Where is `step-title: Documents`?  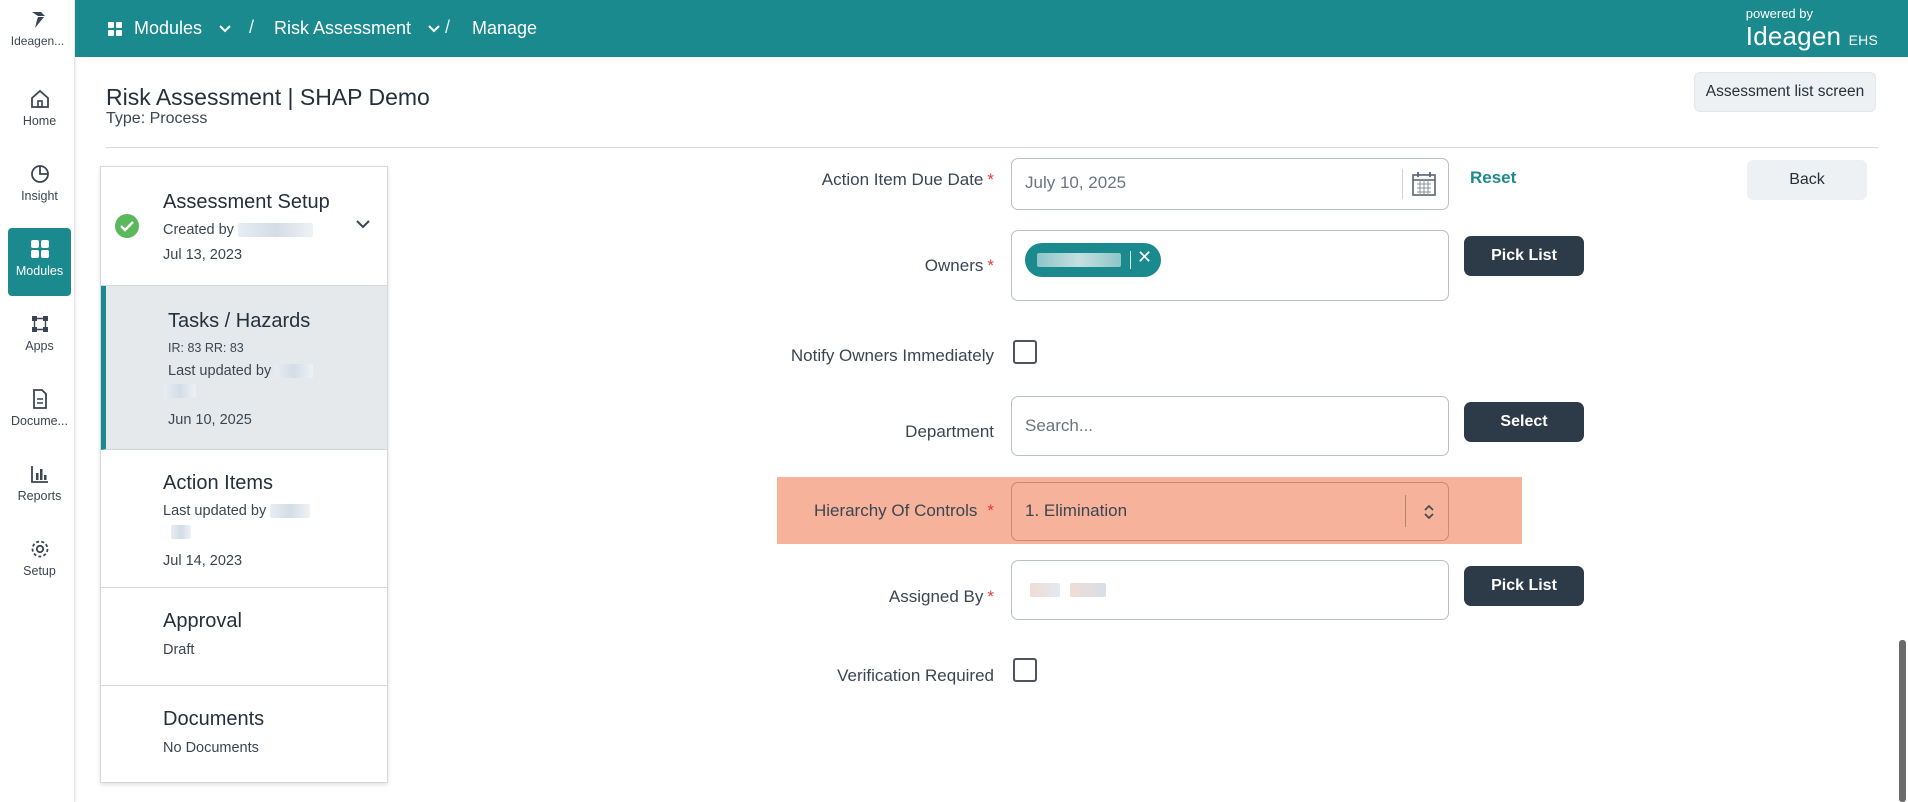 step-title: Documents is located at coordinates (214, 719).